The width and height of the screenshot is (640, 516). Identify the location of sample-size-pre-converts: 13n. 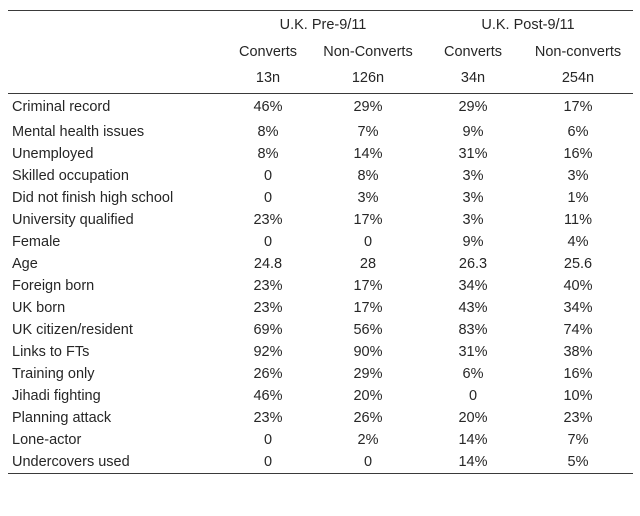
(268, 78).